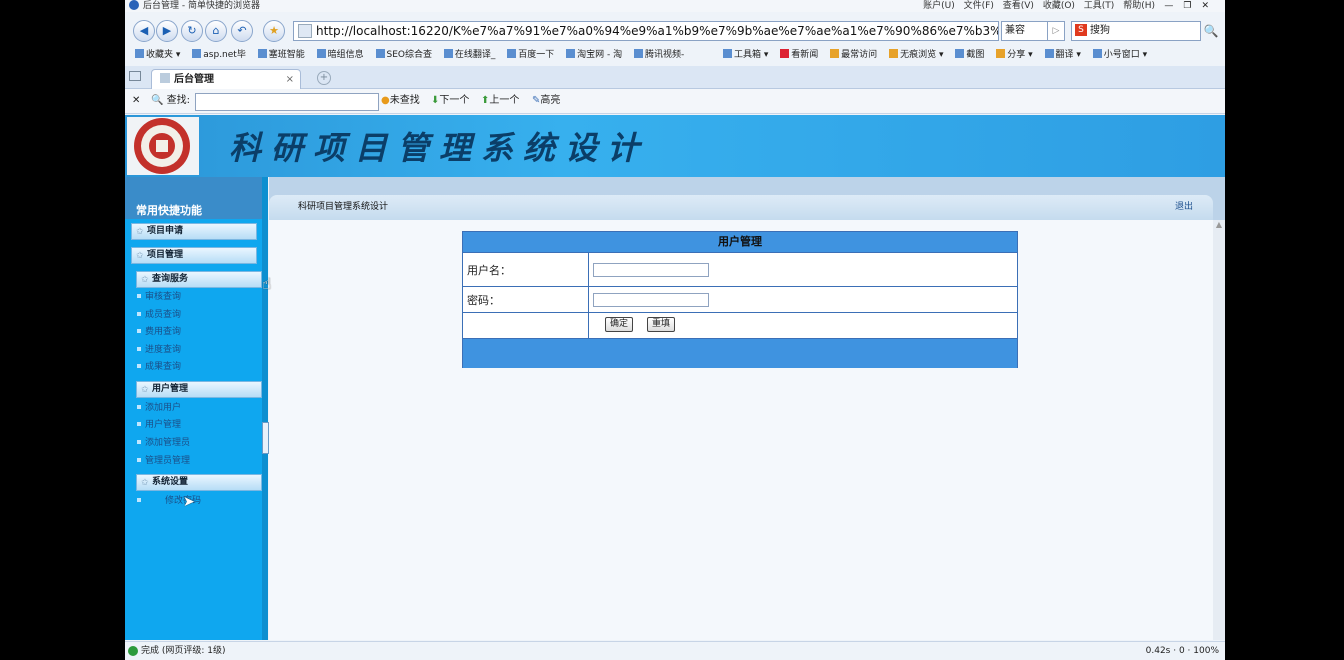 The height and width of the screenshot is (660, 1344). What do you see at coordinates (1219, 225) in the screenshot?
I see `scroll-up-icon: ▲` at bounding box center [1219, 225].